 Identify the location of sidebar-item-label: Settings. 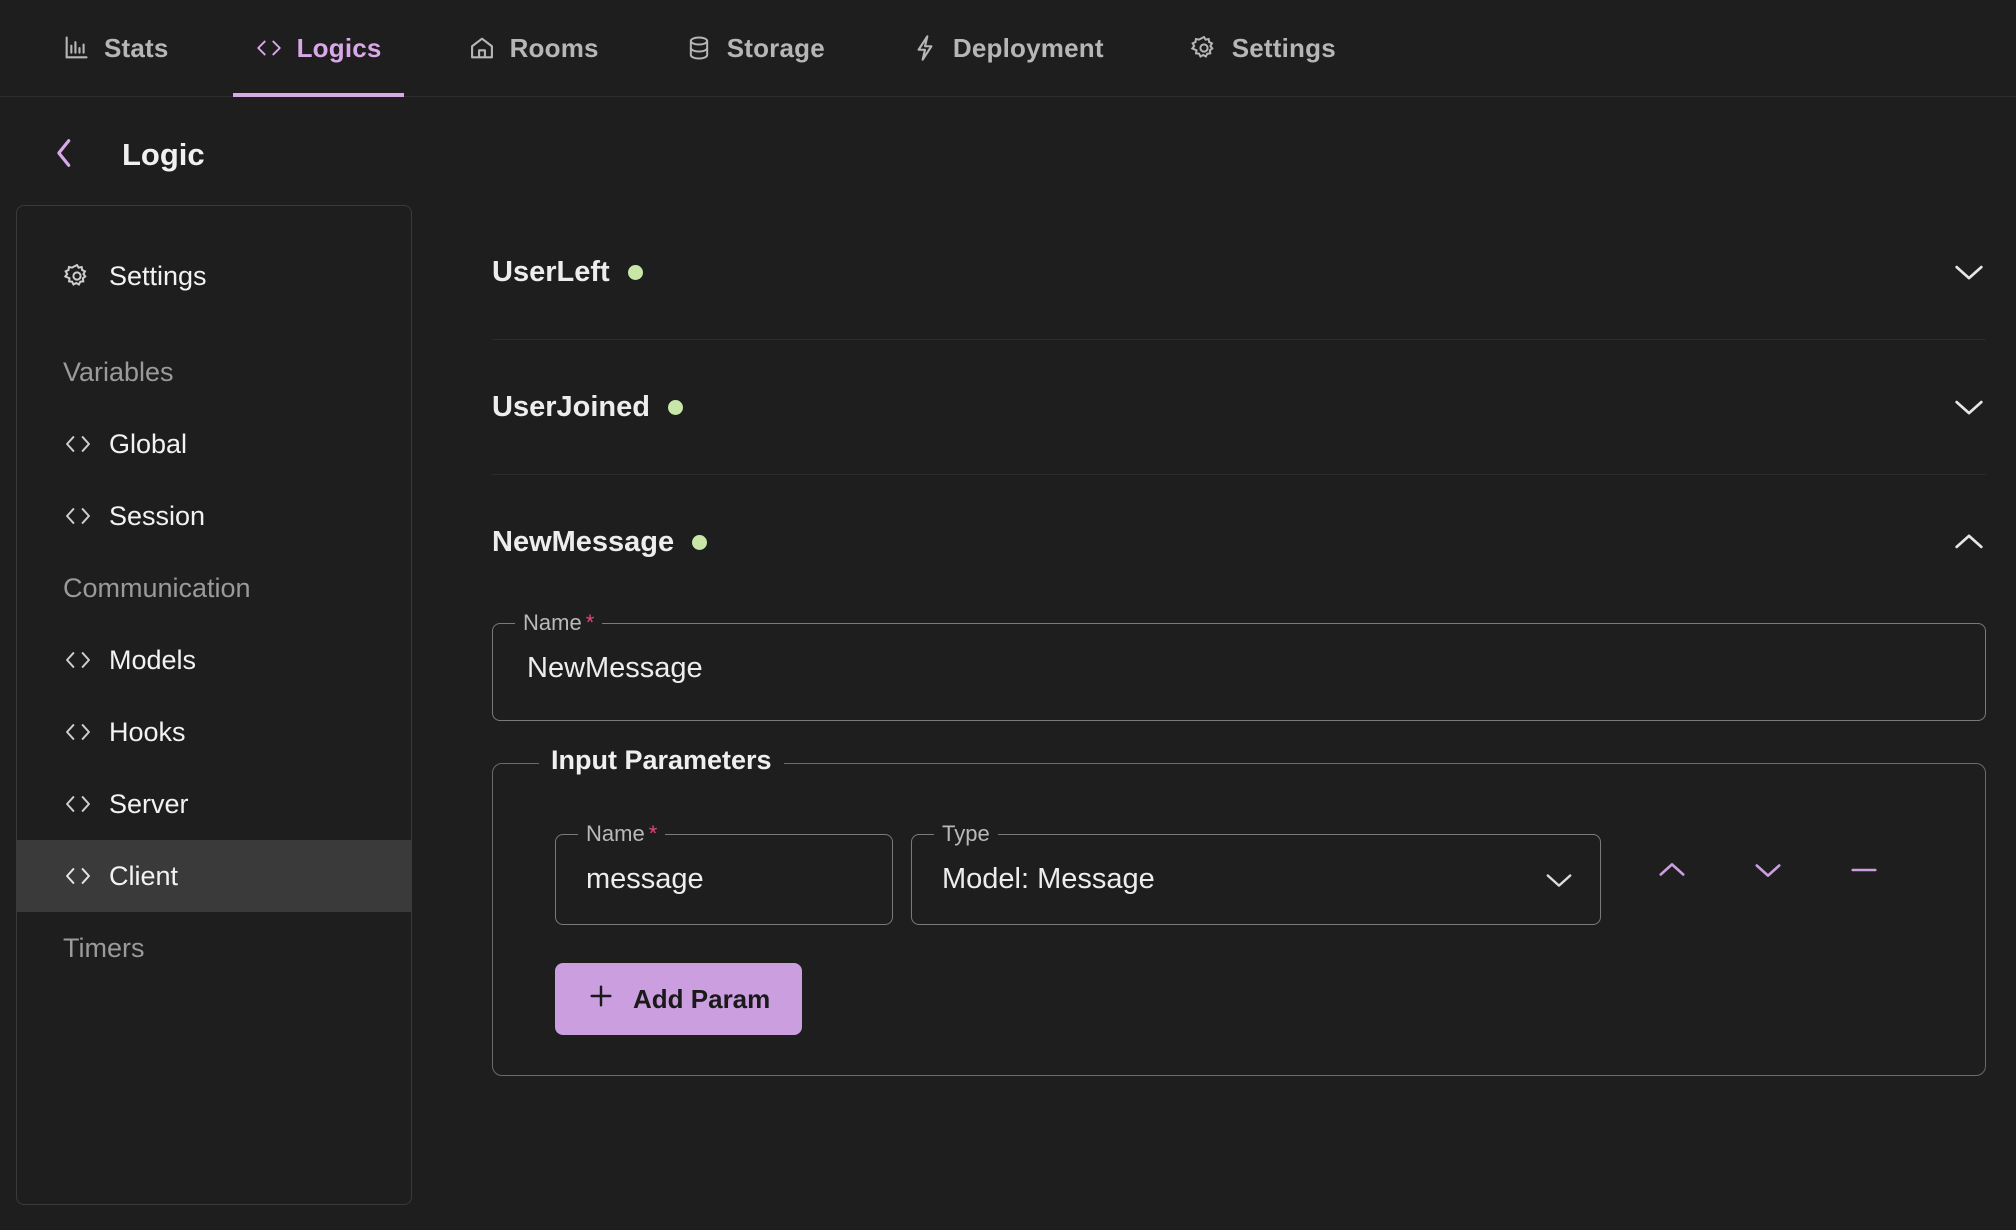
(158, 275).